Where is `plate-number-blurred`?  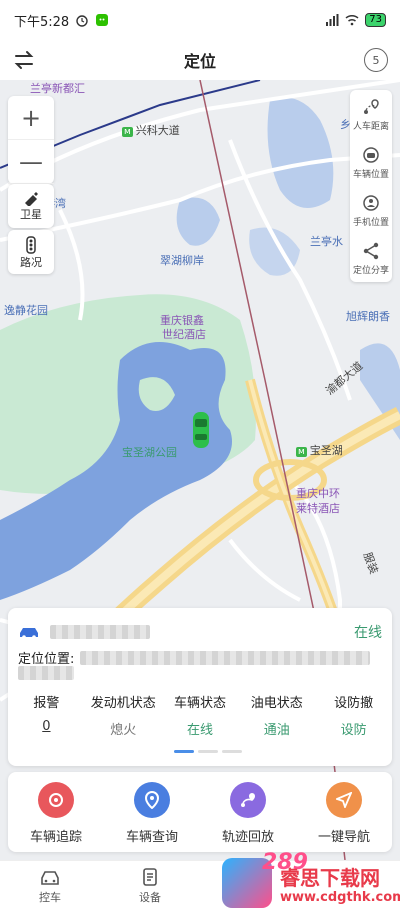 plate-number-blurred is located at coordinates (100, 632).